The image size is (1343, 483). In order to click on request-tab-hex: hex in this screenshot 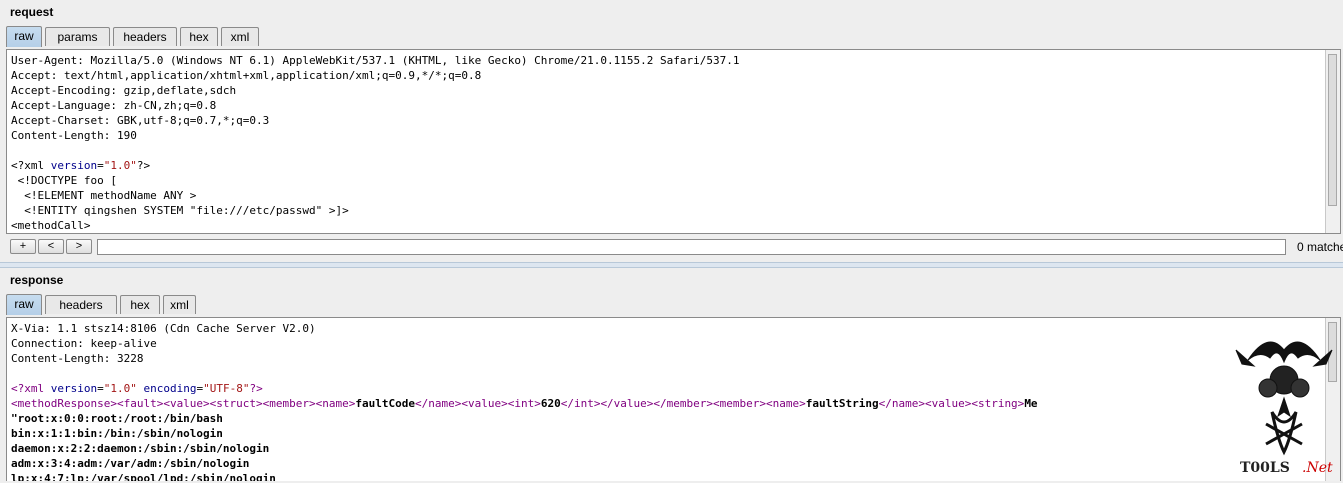, I will do `click(199, 36)`.